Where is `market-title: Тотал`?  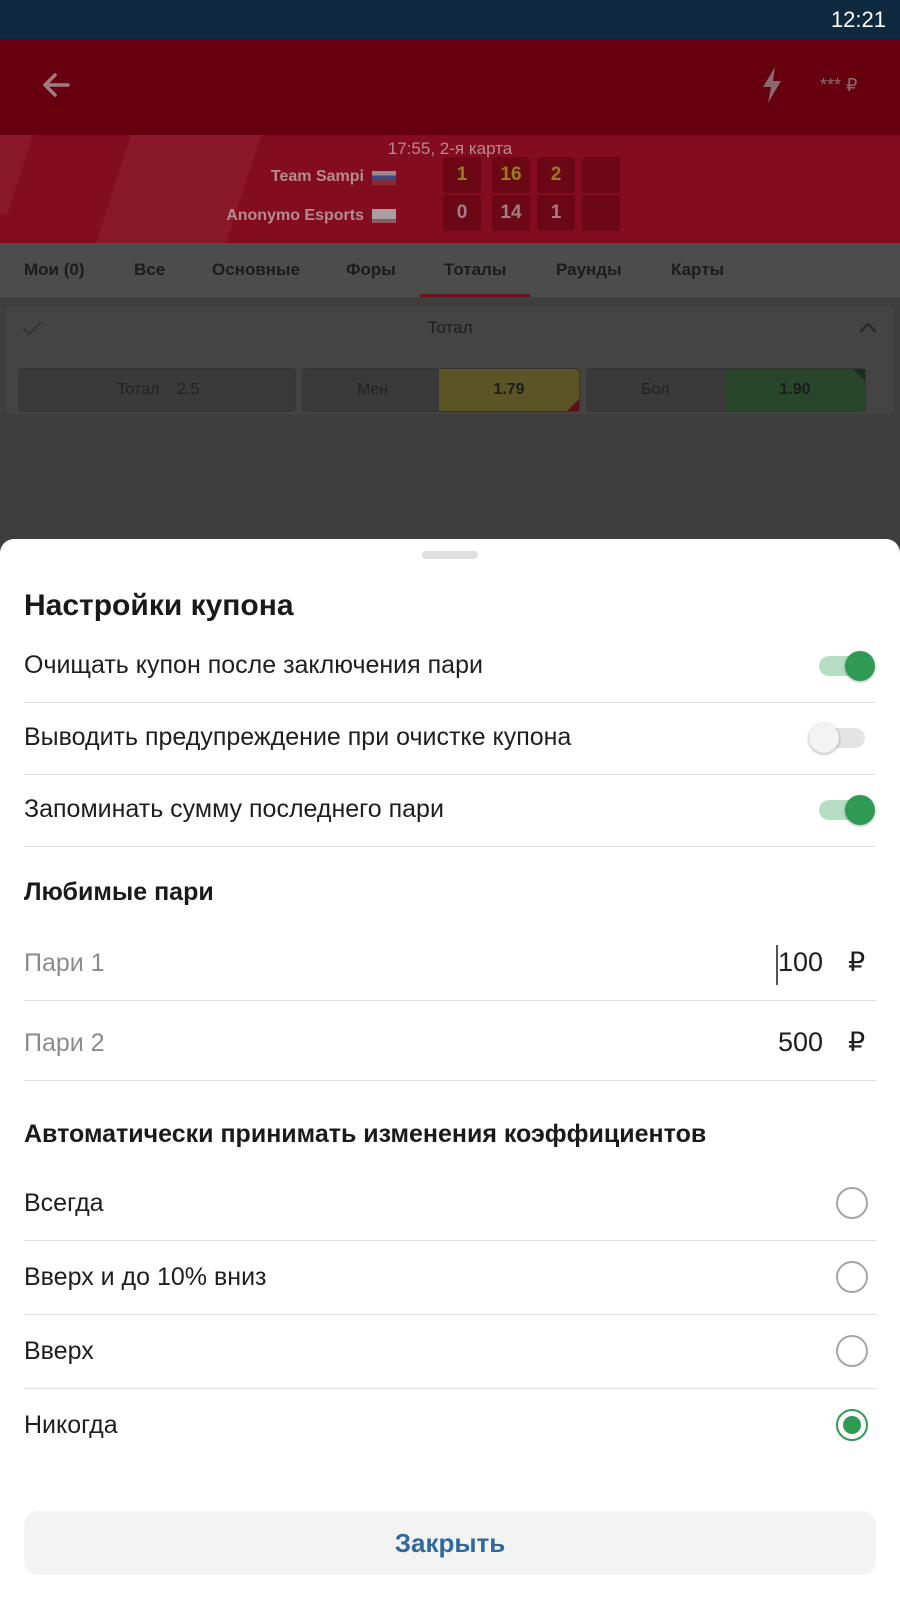 market-title: Тотал is located at coordinates (450, 327).